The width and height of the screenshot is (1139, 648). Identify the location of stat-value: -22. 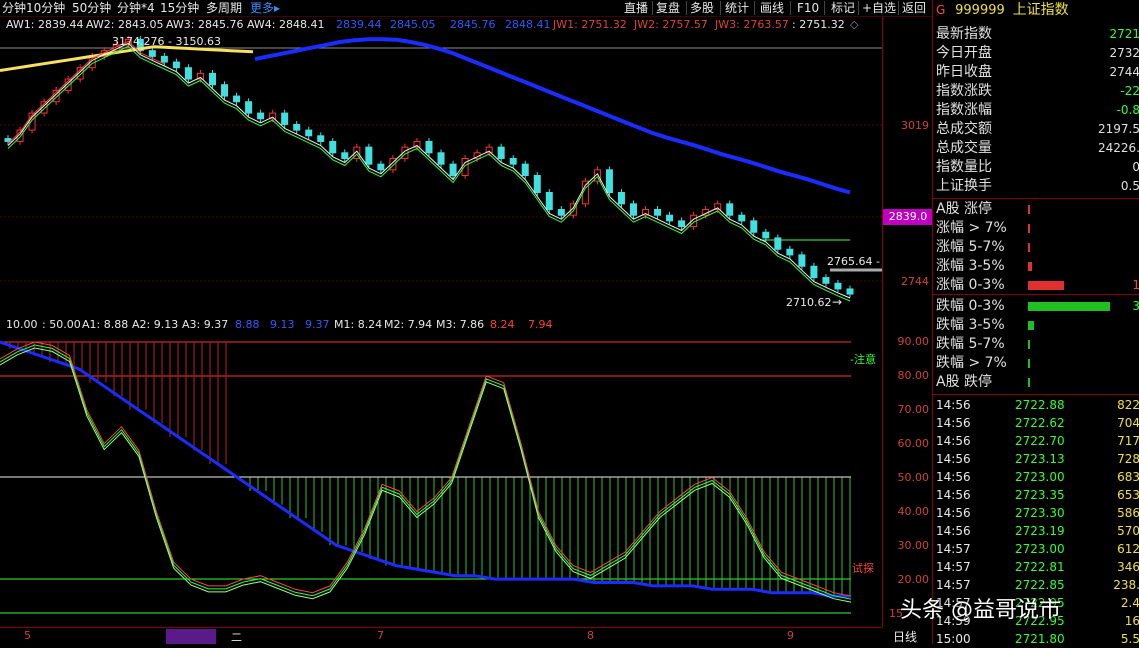
(1129, 91).